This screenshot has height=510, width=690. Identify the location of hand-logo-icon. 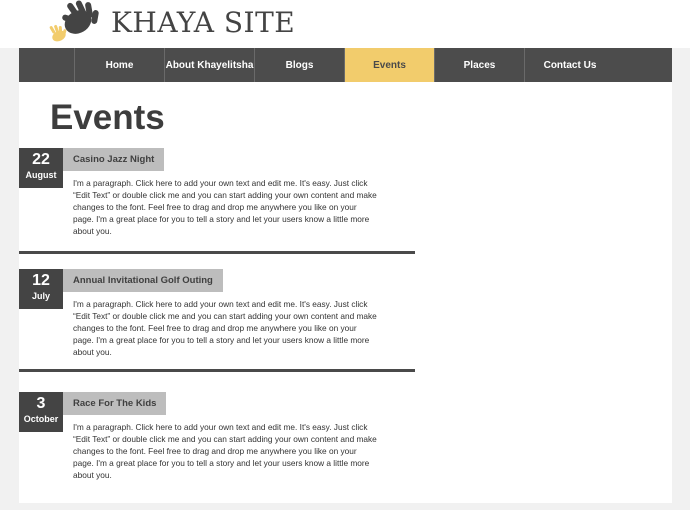
(76, 22).